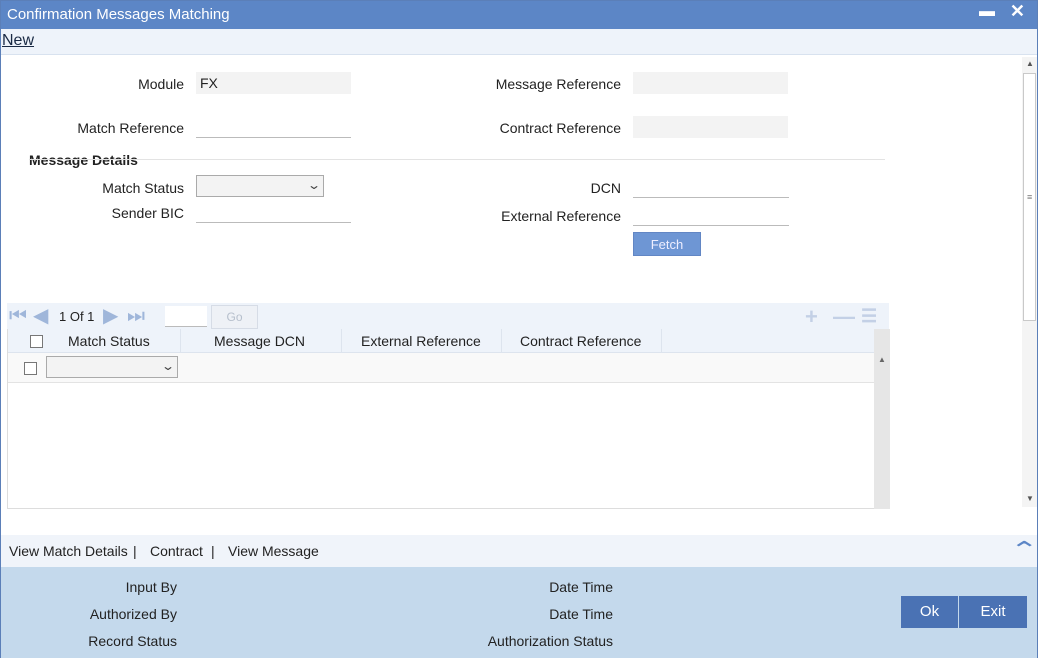 This screenshot has height=658, width=1038. Describe the element at coordinates (869, 316) in the screenshot. I see `single-view-icon: ☰` at that location.